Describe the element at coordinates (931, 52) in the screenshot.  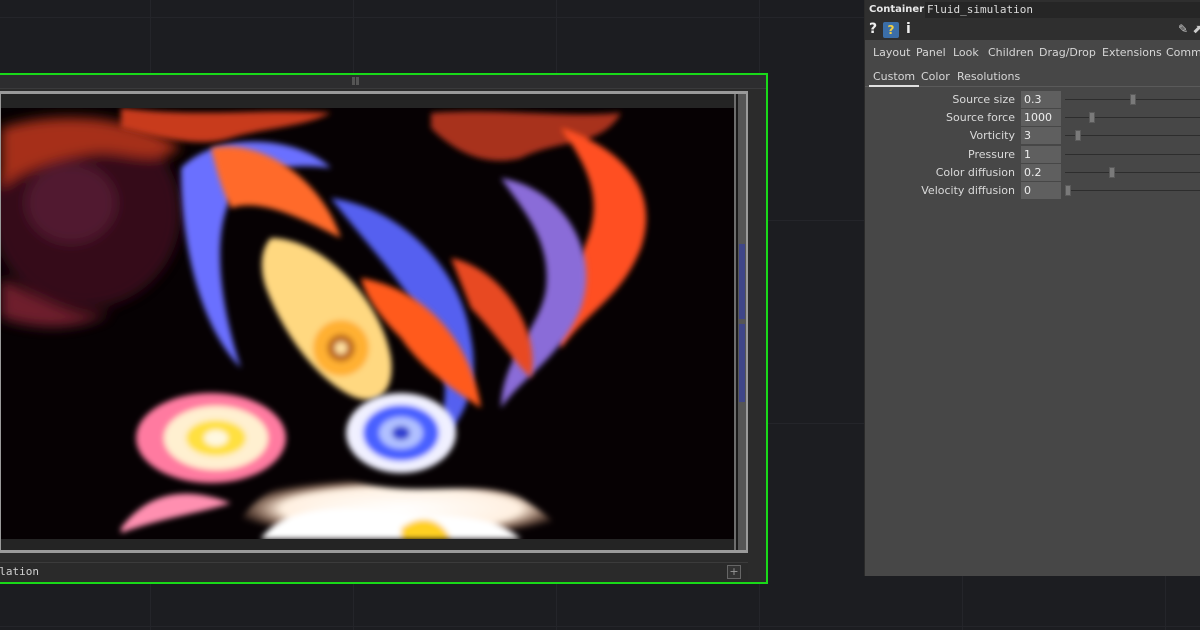
I see `tab-panel: Panel` at that location.